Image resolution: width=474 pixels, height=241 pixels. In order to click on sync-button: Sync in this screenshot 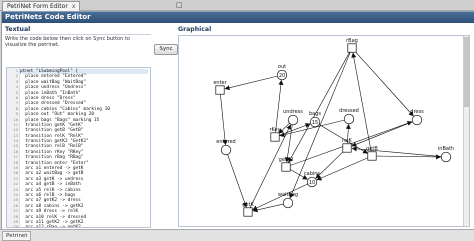, I will do `click(166, 49)`.